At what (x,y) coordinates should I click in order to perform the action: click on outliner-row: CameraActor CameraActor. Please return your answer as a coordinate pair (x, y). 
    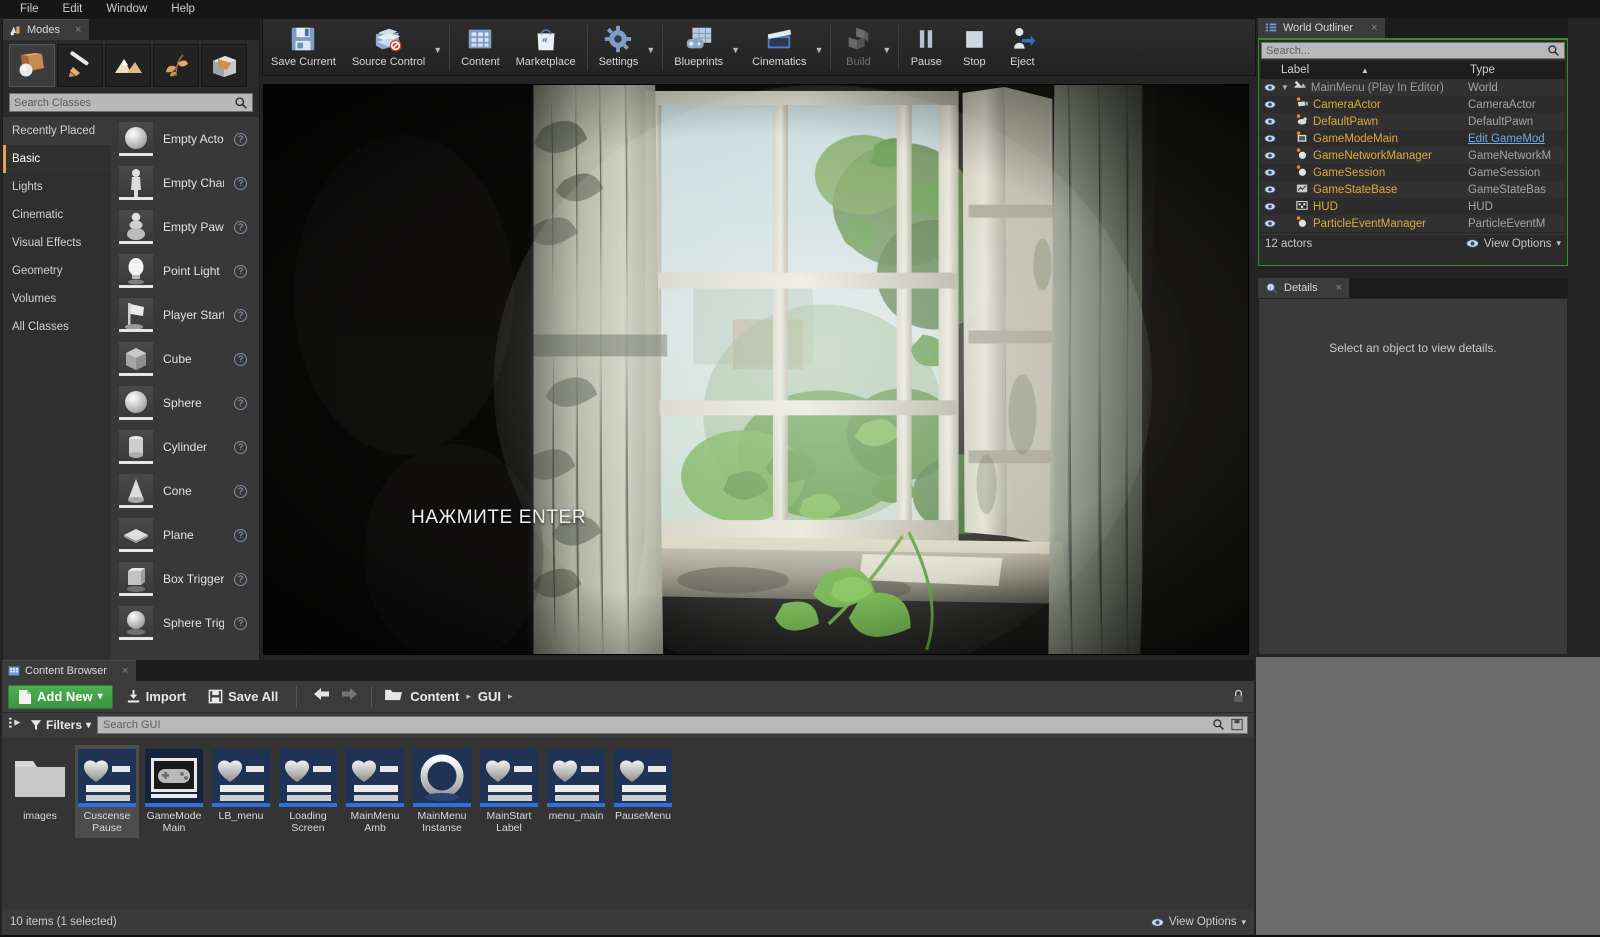
    Looking at the image, I should click on (1413, 104).